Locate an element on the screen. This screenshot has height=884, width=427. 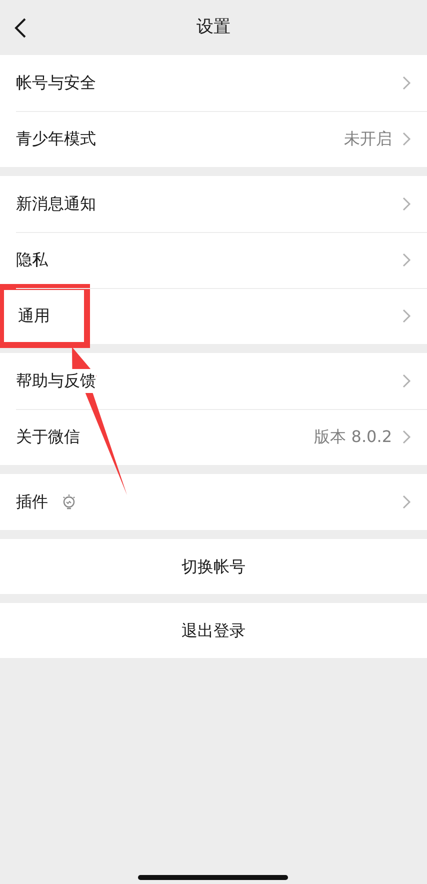
item-label: 帮助与反馈 is located at coordinates (56, 381).